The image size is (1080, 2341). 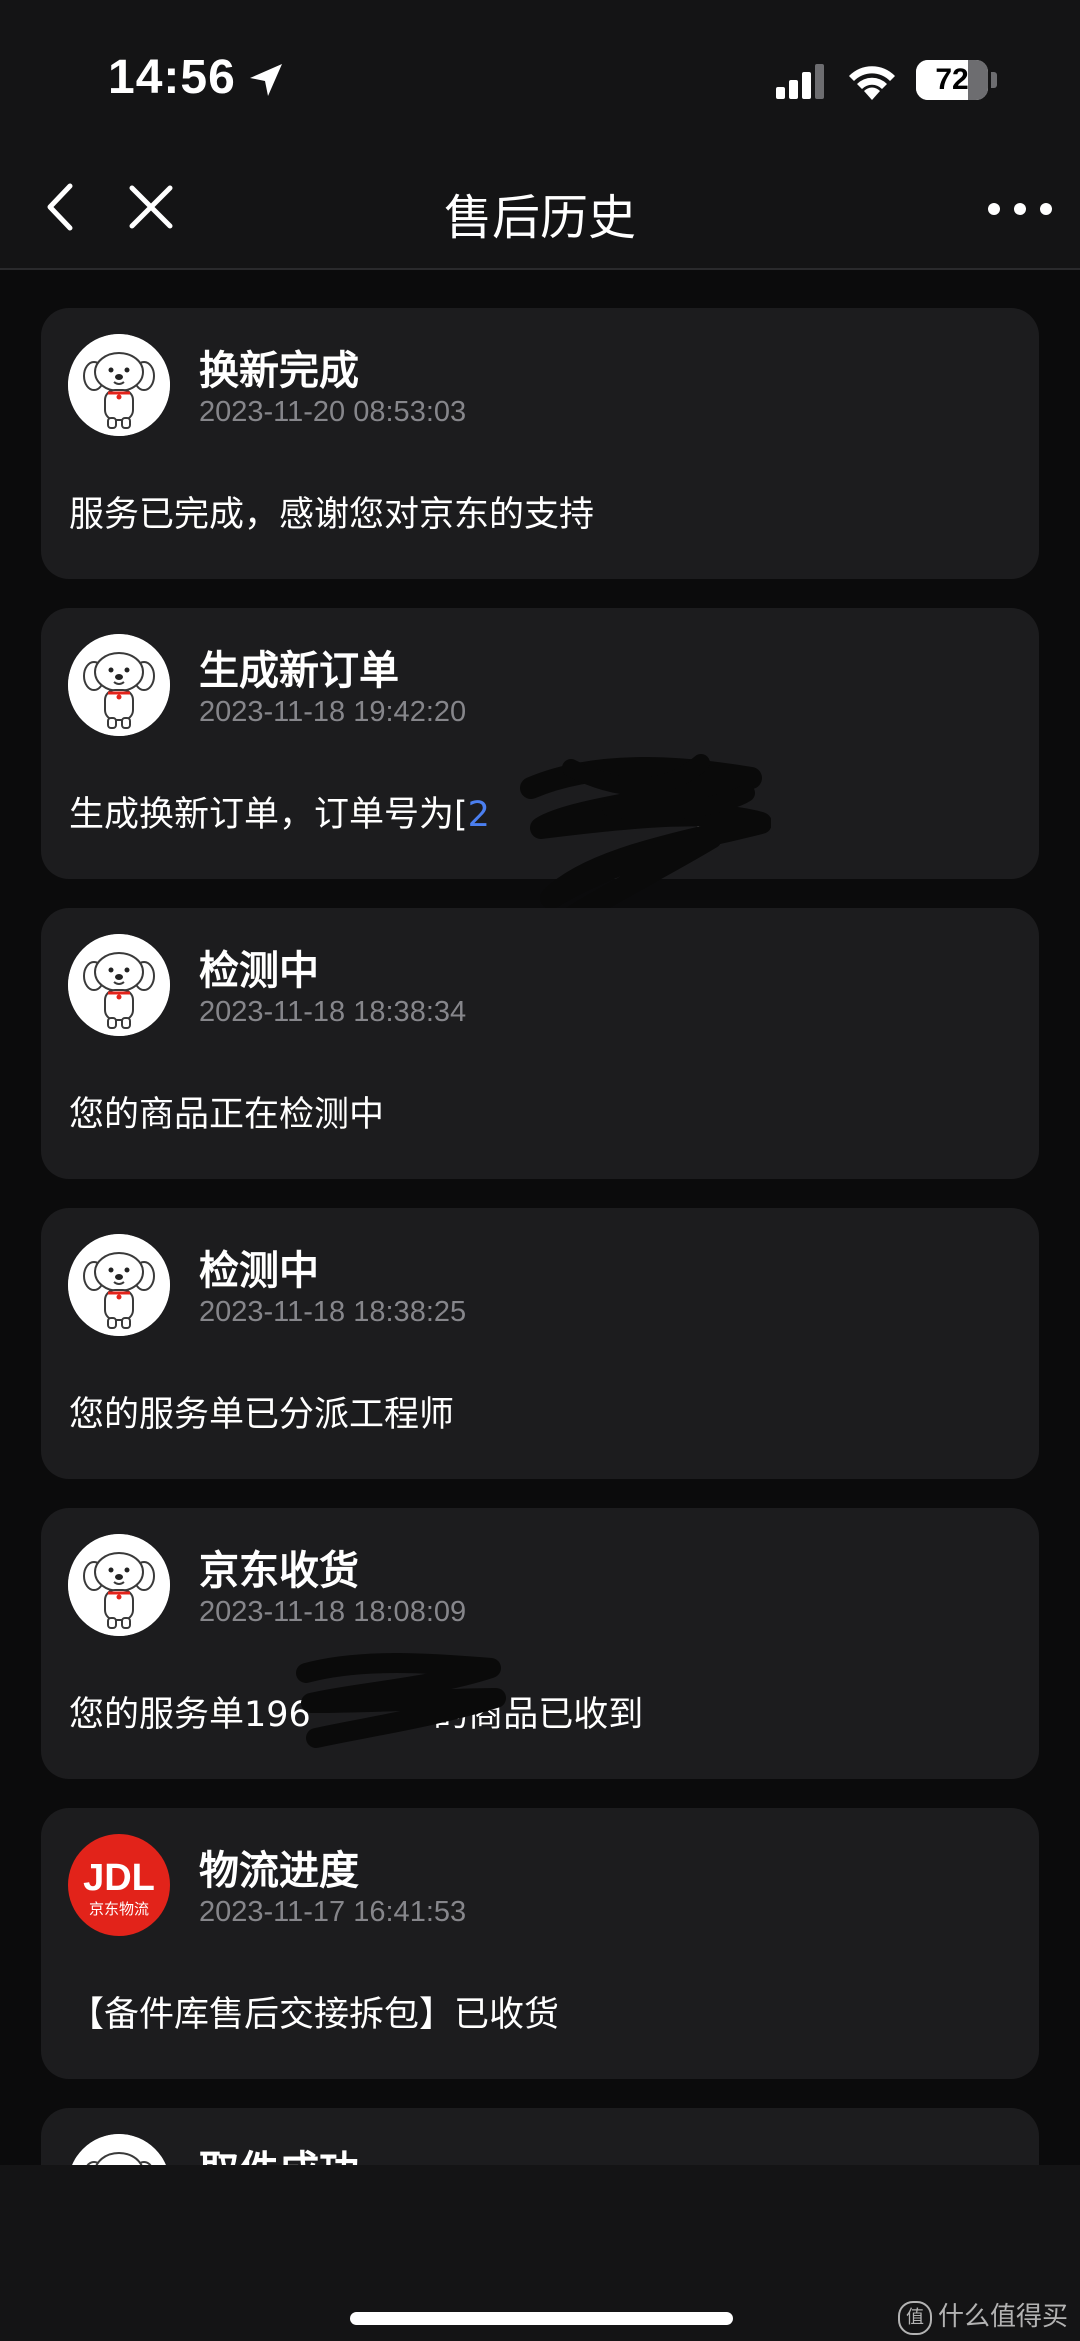 I want to click on history-desc: 生成换新订单，订单号为[2 0], so click(x=386, y=811).